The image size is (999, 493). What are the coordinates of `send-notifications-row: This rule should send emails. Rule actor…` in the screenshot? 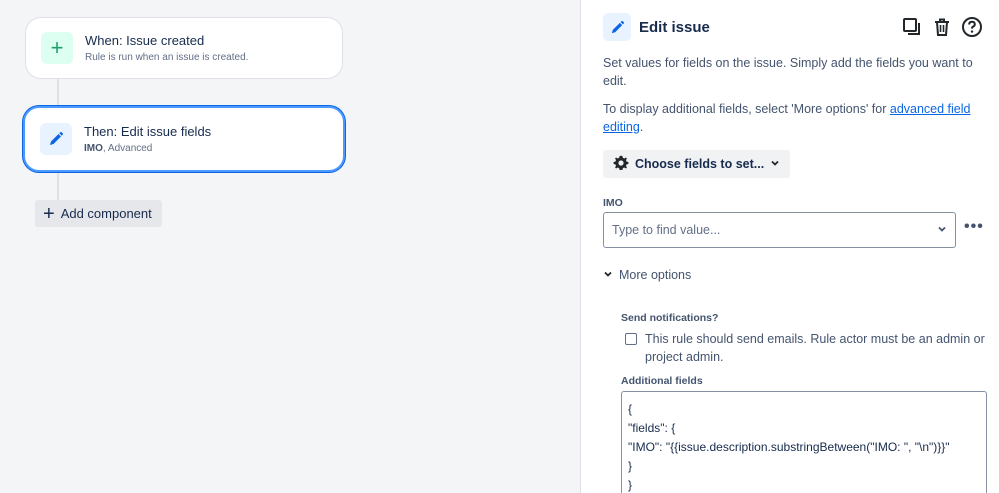 It's located at (805, 348).